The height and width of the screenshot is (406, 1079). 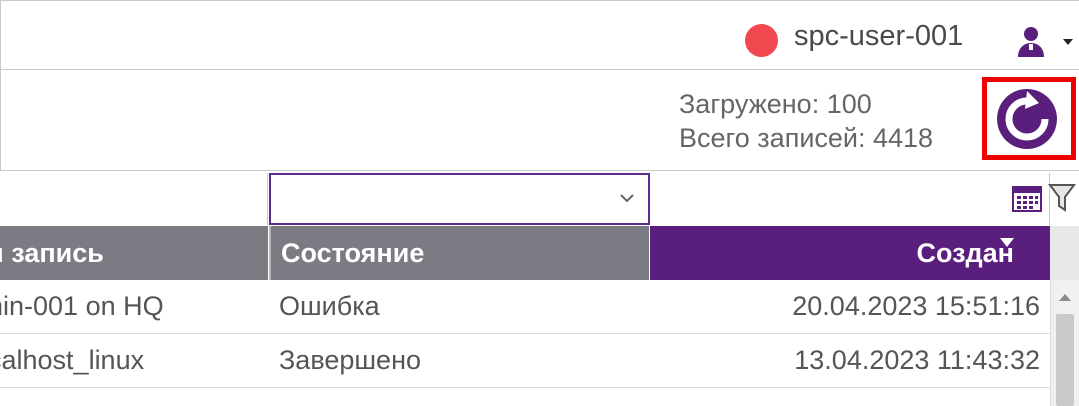 I want to click on loaded-count: Загружено: 100, so click(x=775, y=104).